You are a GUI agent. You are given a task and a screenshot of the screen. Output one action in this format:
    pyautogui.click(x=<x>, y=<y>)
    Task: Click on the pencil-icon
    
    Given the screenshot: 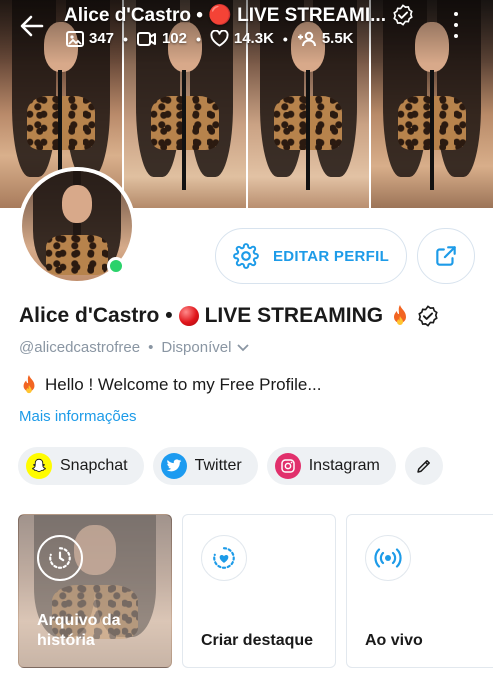 What is the action you would take?
    pyautogui.click(x=423, y=466)
    